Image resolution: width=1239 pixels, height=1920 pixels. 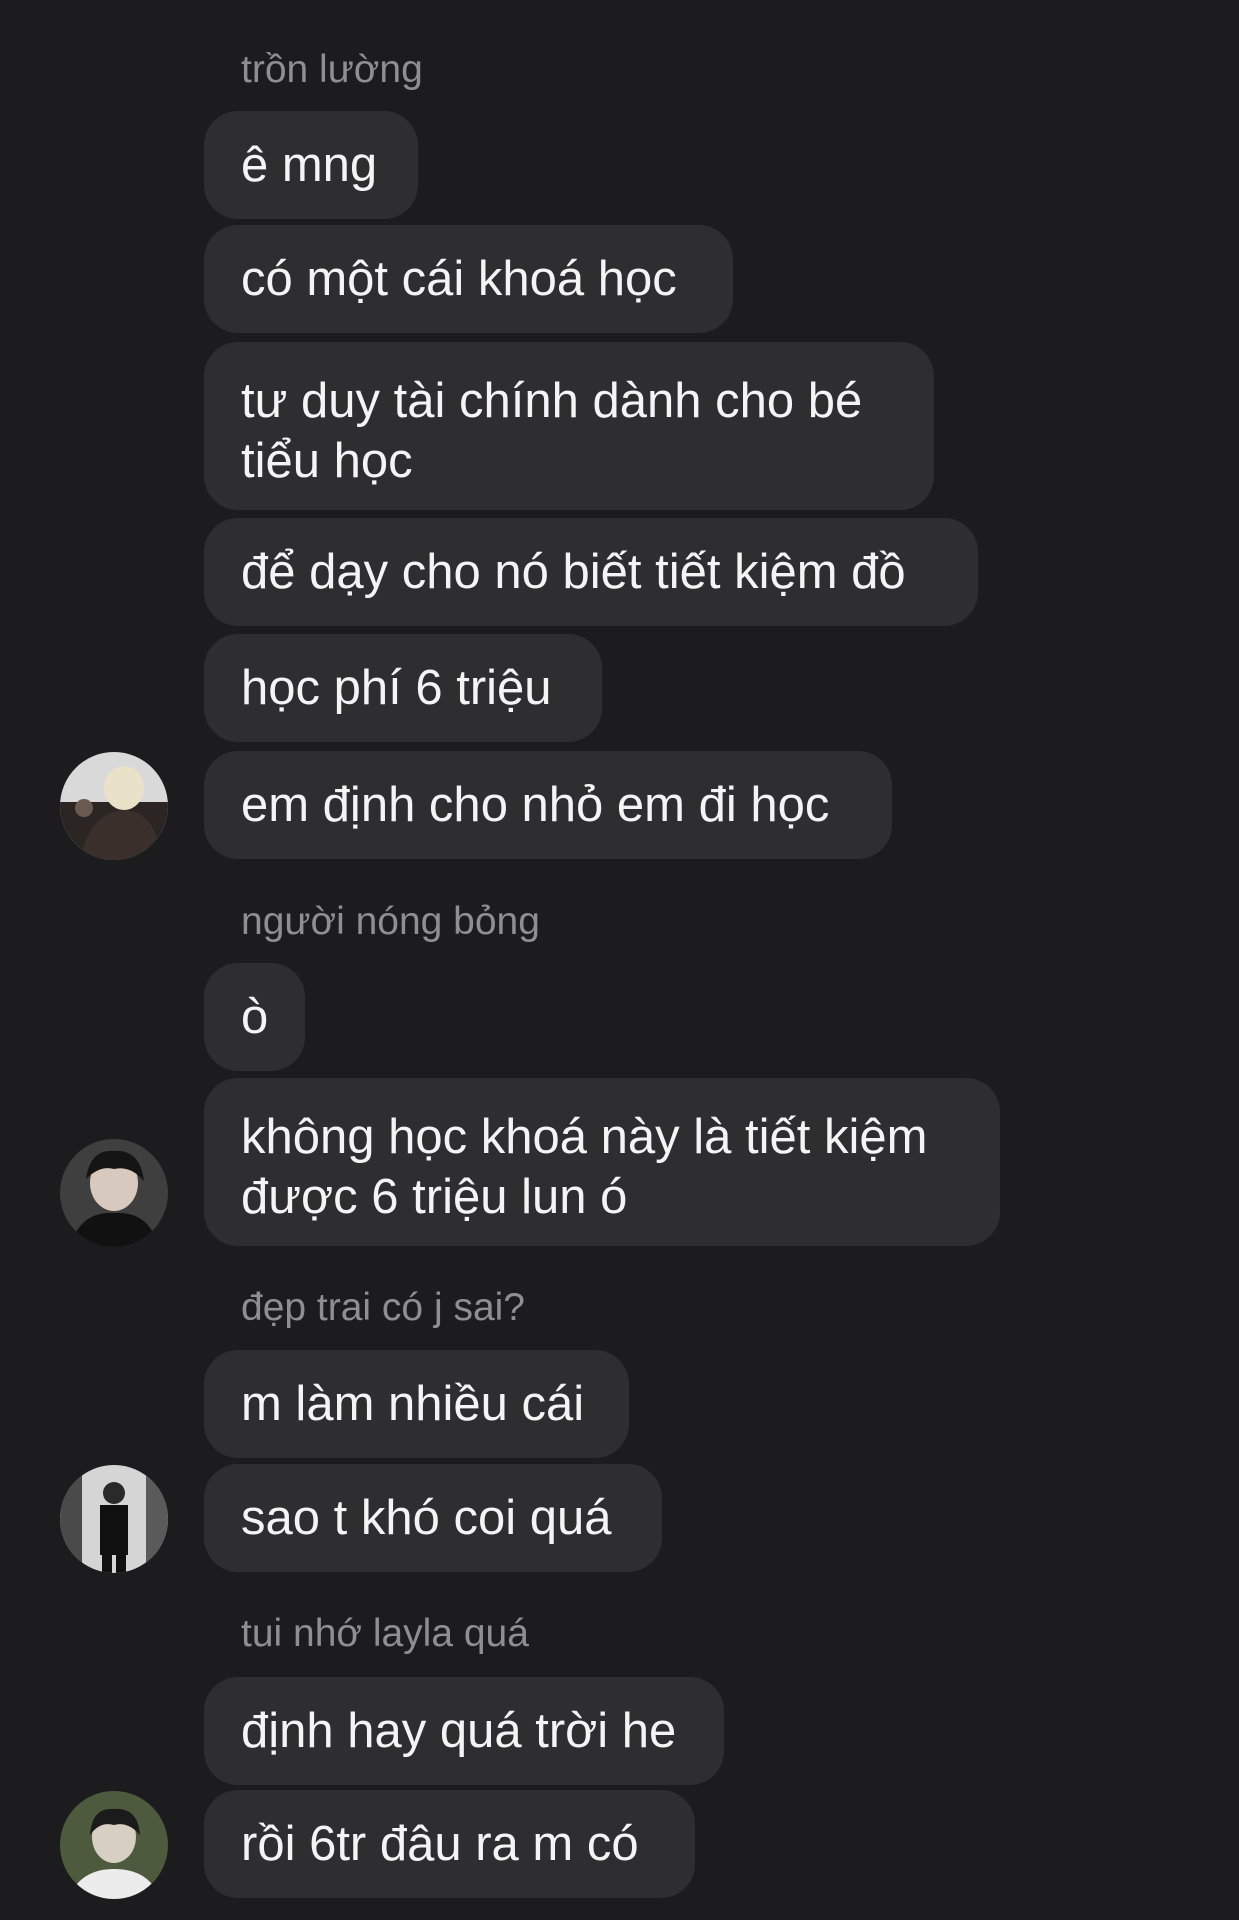 I want to click on message-bubble: ê mng, so click(x=311, y=165).